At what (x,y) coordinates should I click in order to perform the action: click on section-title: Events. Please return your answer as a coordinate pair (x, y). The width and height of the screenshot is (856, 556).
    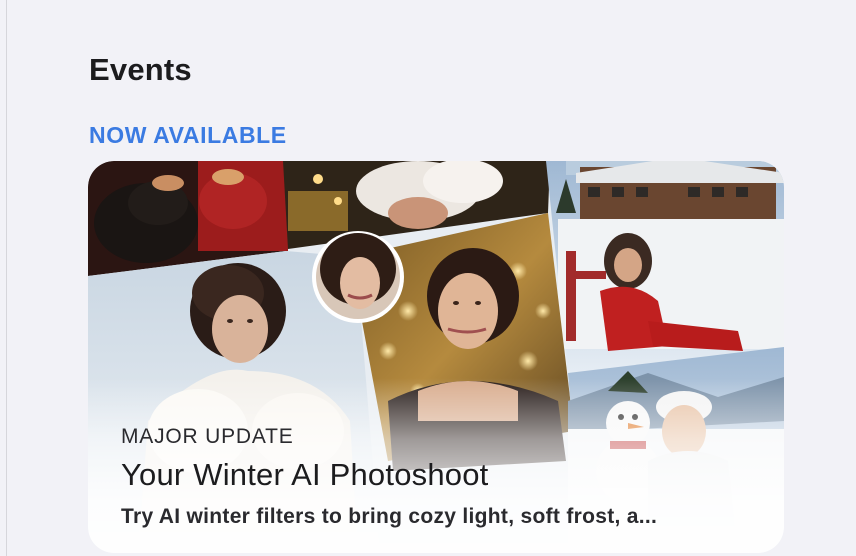
    Looking at the image, I should click on (140, 69).